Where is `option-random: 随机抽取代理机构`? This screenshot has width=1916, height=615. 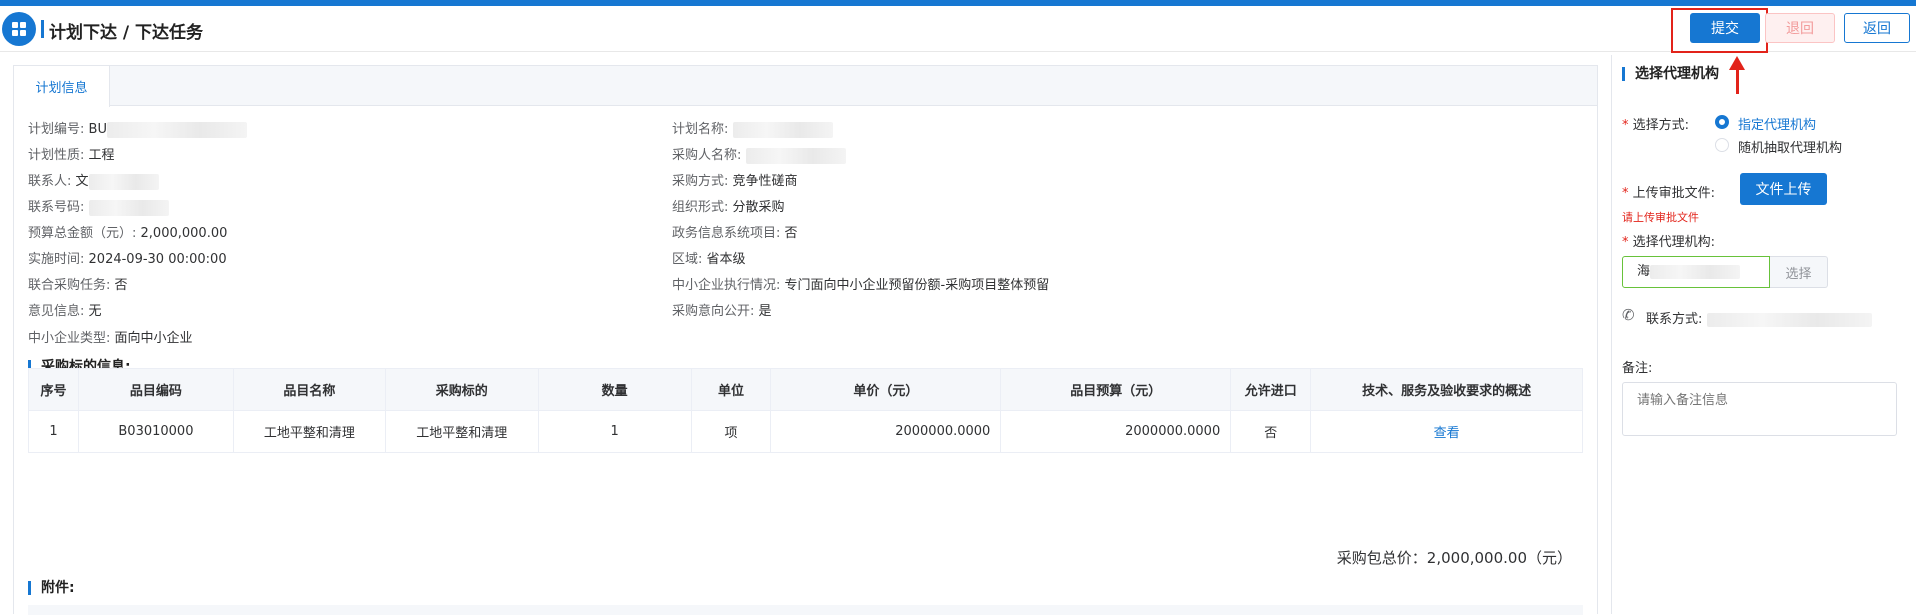 option-random: 随机抽取代理机构 is located at coordinates (1790, 146).